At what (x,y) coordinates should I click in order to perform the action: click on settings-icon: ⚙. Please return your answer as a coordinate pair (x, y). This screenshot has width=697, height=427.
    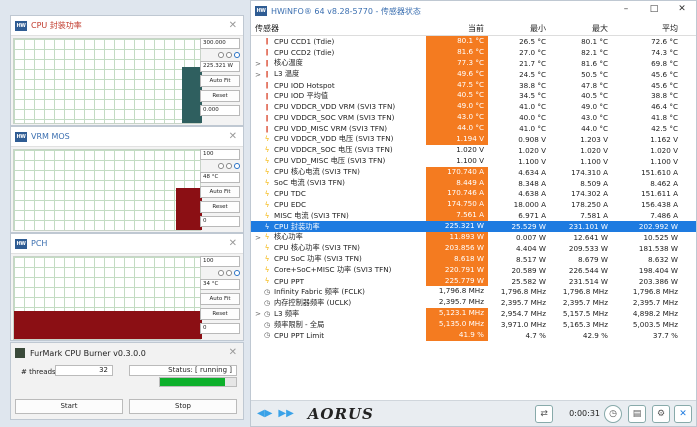
    Looking at the image, I should click on (661, 413).